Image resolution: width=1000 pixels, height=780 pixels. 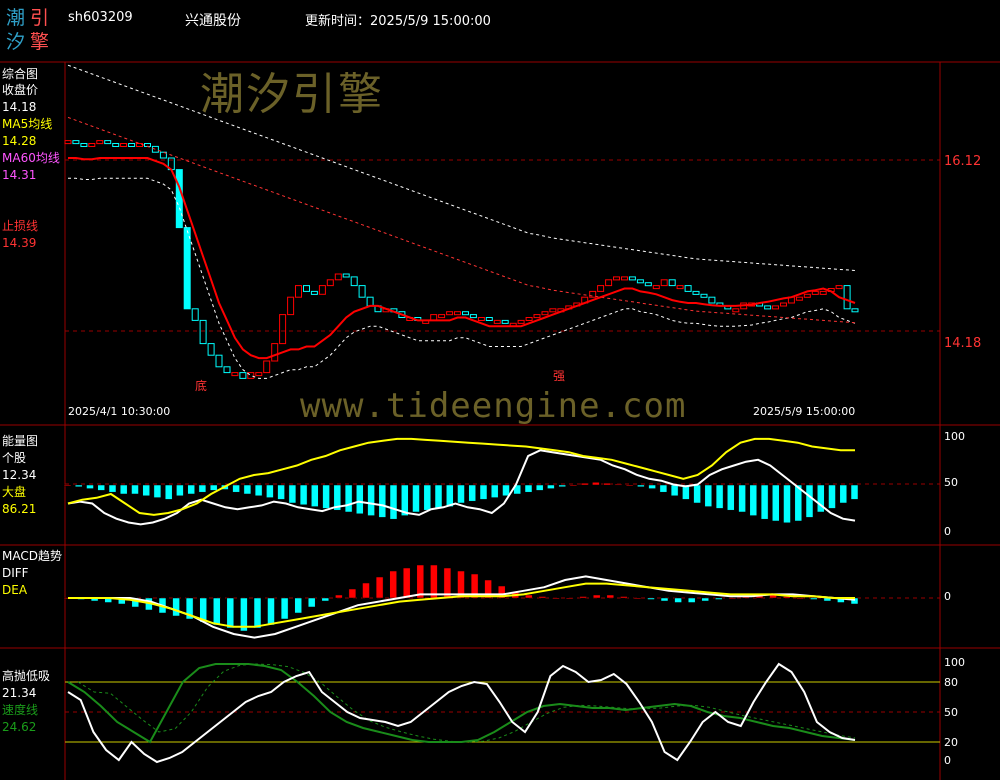 What do you see at coordinates (804, 411) in the screenshot?
I see `date-end: 2025/5/9 15:00:00` at bounding box center [804, 411].